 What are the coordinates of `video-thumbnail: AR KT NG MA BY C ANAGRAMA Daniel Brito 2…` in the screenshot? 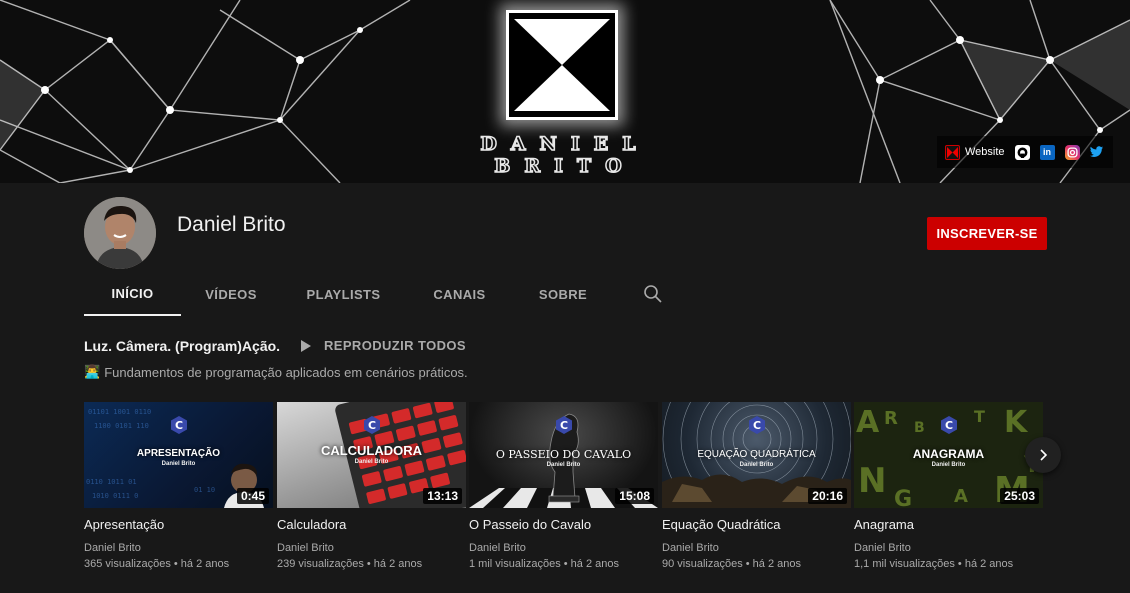 It's located at (948, 455).